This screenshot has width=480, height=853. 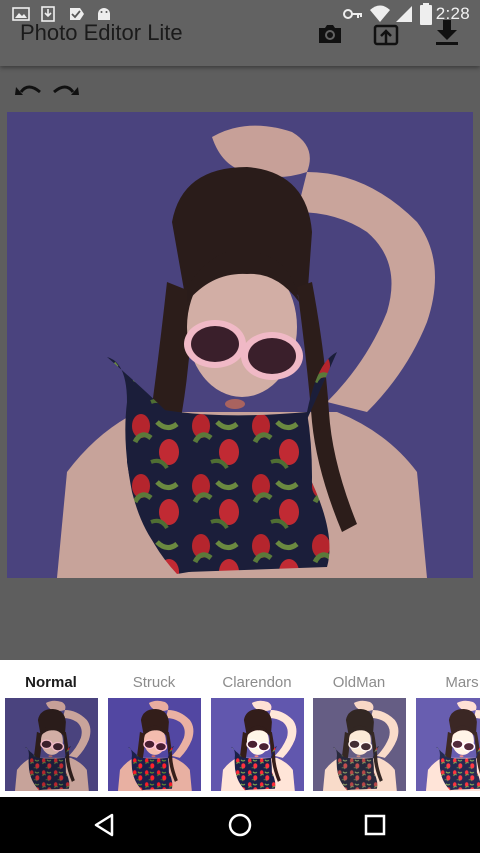 What do you see at coordinates (21, 14) in the screenshot?
I see `image-icon` at bounding box center [21, 14].